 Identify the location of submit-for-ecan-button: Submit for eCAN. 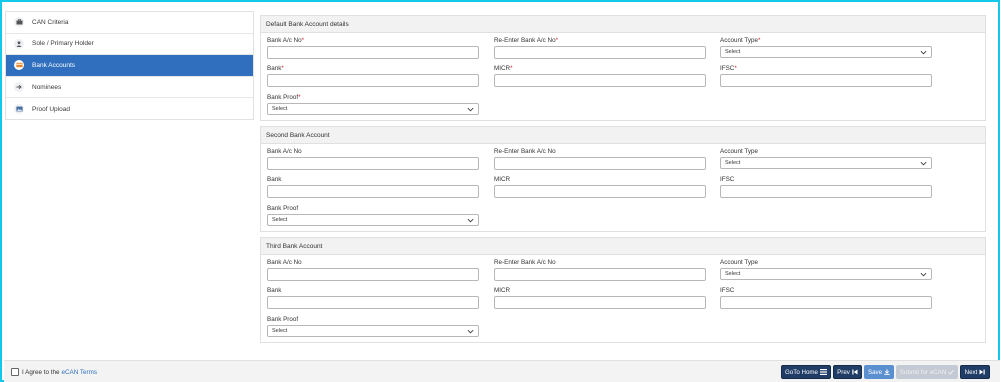
(927, 372).